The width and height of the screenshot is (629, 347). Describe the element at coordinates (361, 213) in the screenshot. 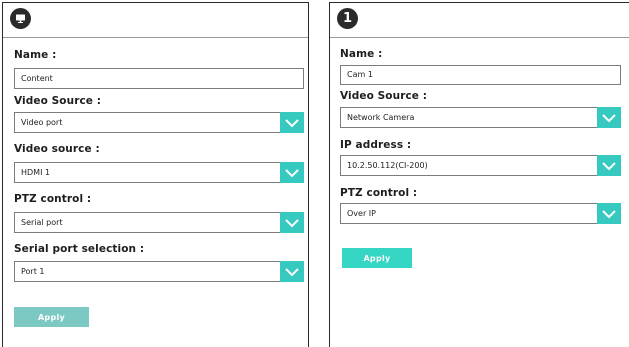

I see `ptz-value: Over IP` at that location.